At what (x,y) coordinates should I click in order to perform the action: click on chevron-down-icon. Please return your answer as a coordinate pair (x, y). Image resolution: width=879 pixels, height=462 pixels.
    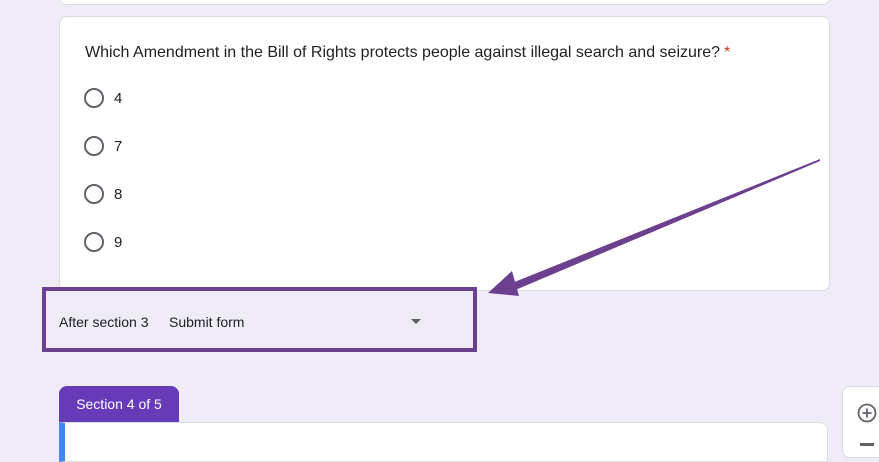
    Looking at the image, I should click on (416, 321).